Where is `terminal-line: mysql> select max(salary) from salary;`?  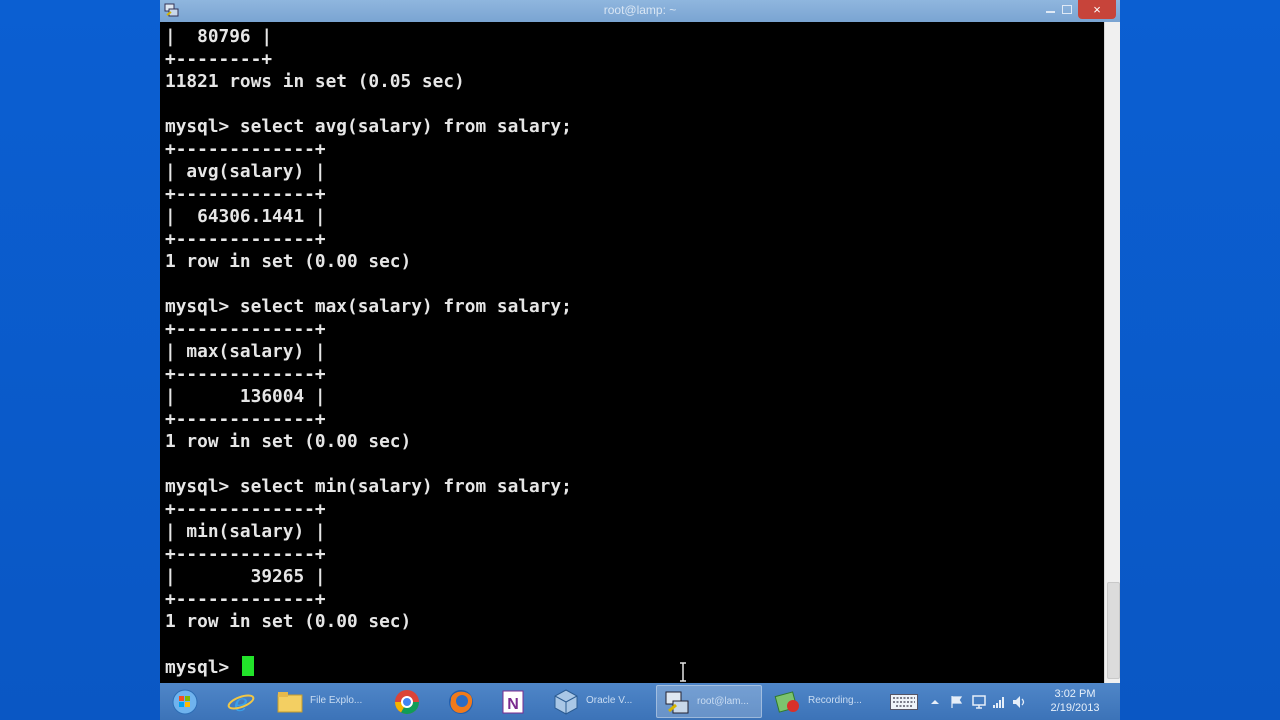 terminal-line: mysql> select max(salary) from salary; is located at coordinates (368, 306).